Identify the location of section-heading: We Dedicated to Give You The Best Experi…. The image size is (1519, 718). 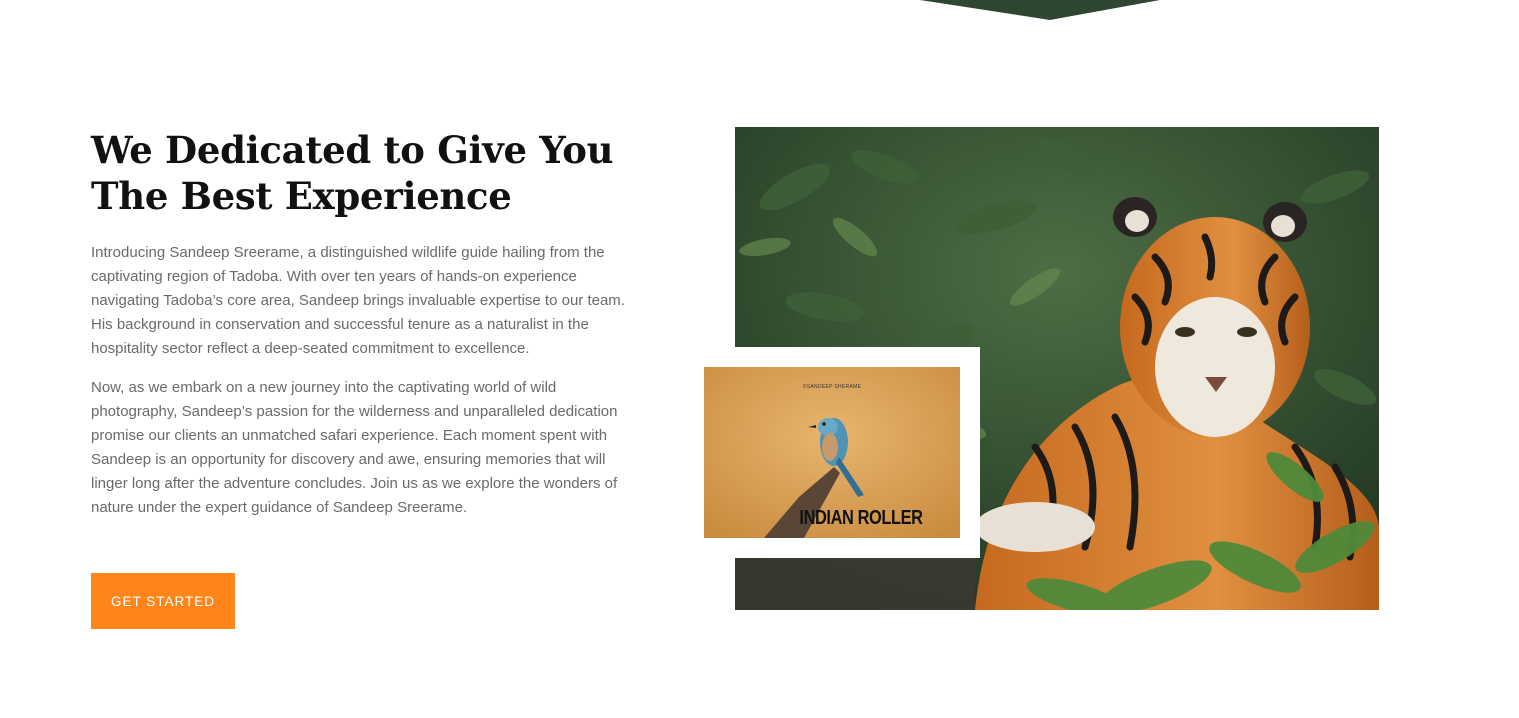
(361, 173).